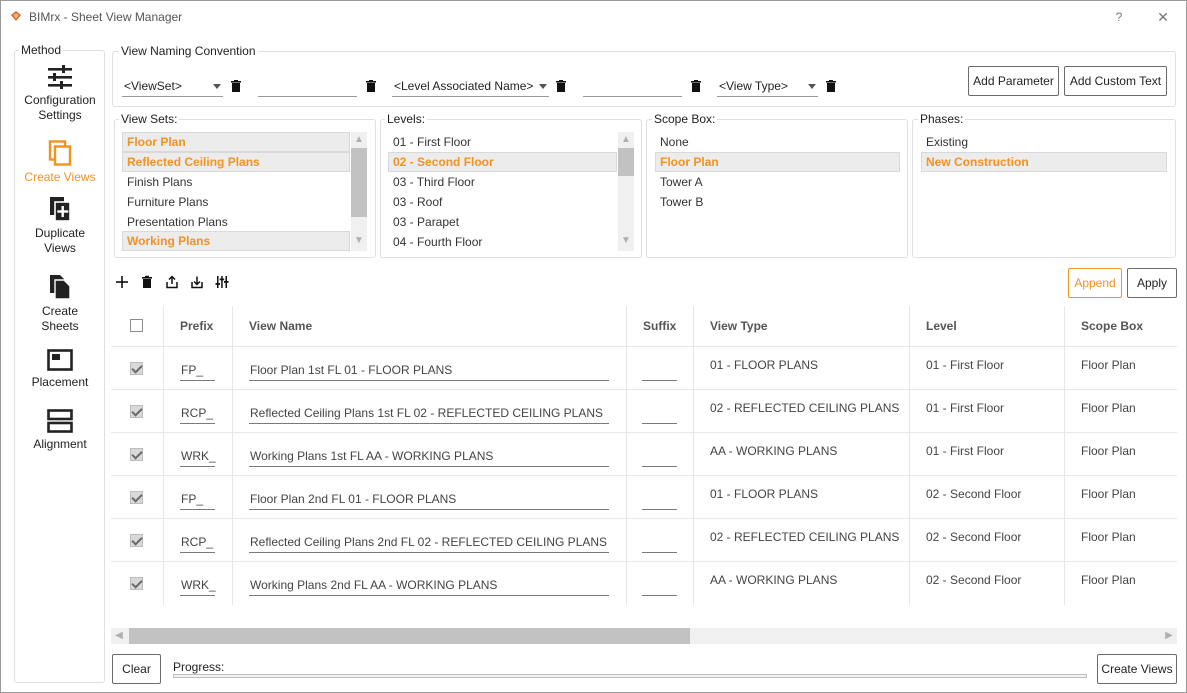  What do you see at coordinates (1120, 326) in the screenshot?
I see `column-header-scope-box: Scope Box` at bounding box center [1120, 326].